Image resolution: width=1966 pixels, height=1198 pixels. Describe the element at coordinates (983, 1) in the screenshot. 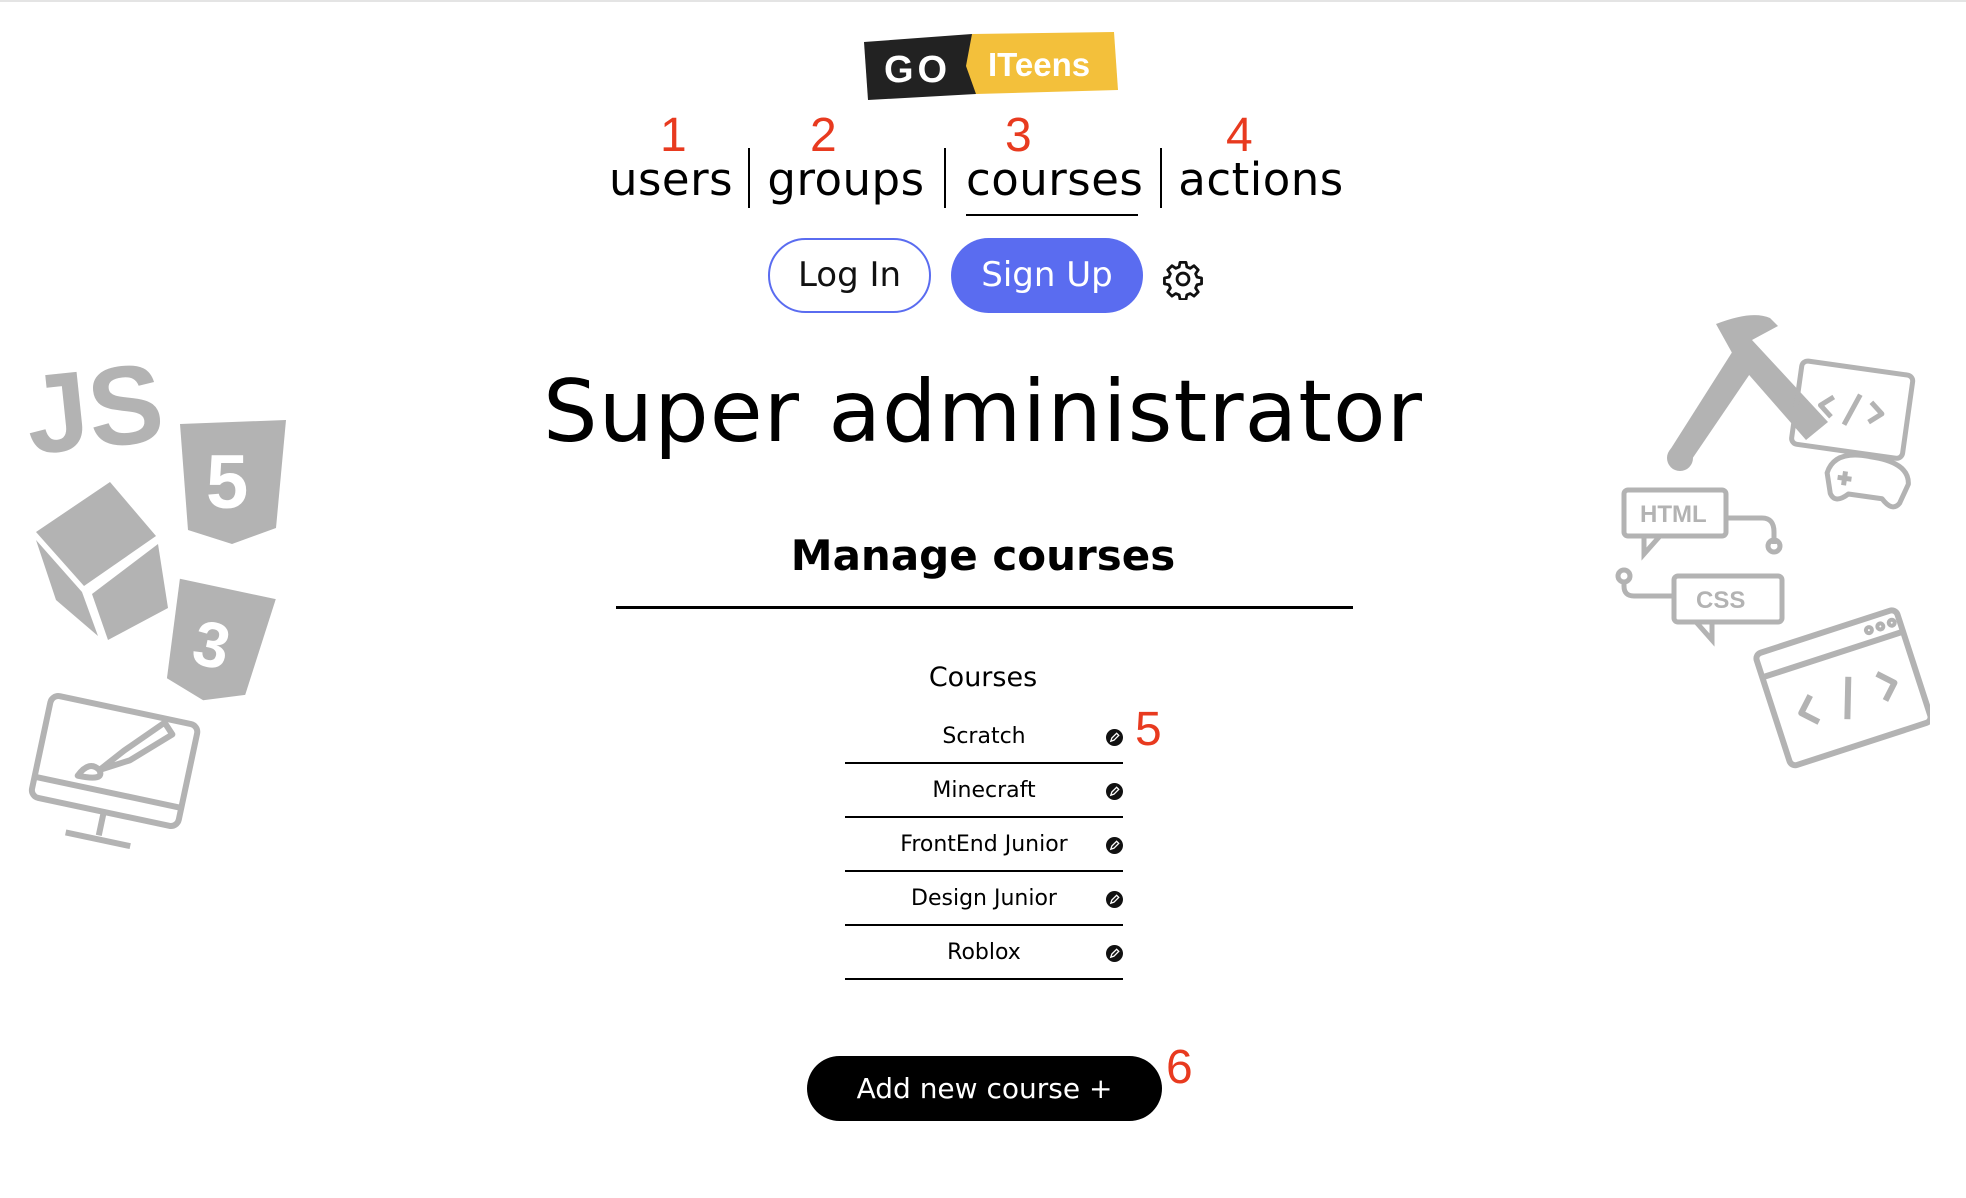

I see `top-border` at that location.